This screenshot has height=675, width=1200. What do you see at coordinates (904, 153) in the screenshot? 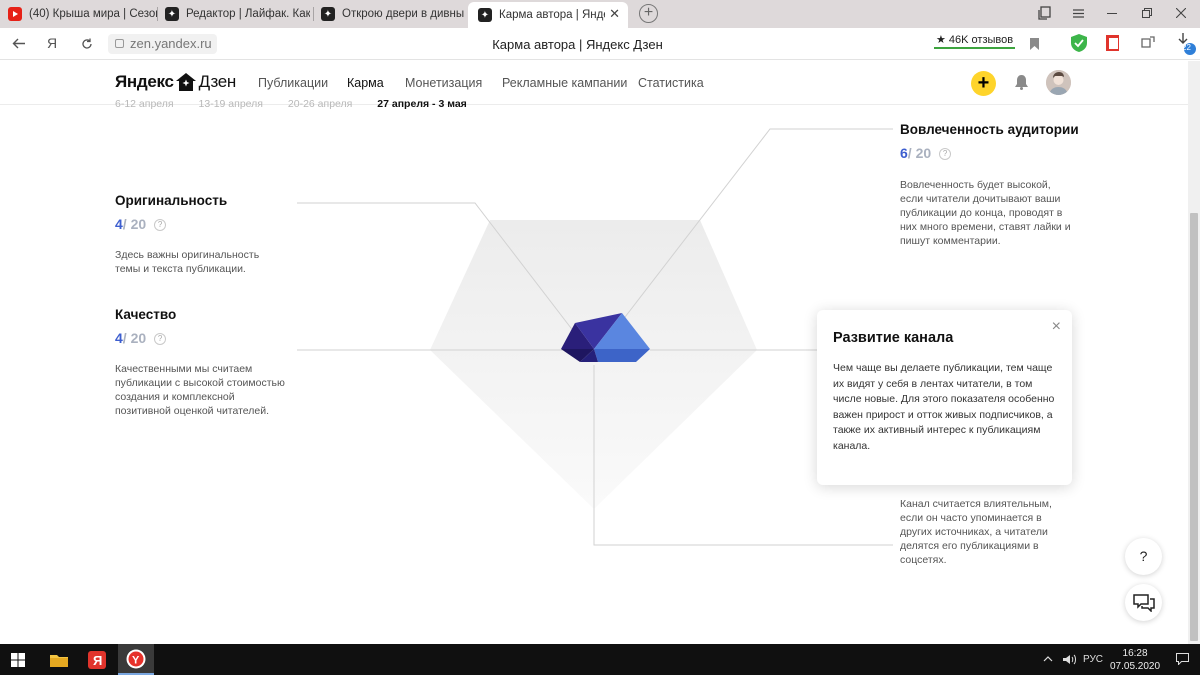
I see `score-value: 6` at bounding box center [904, 153].